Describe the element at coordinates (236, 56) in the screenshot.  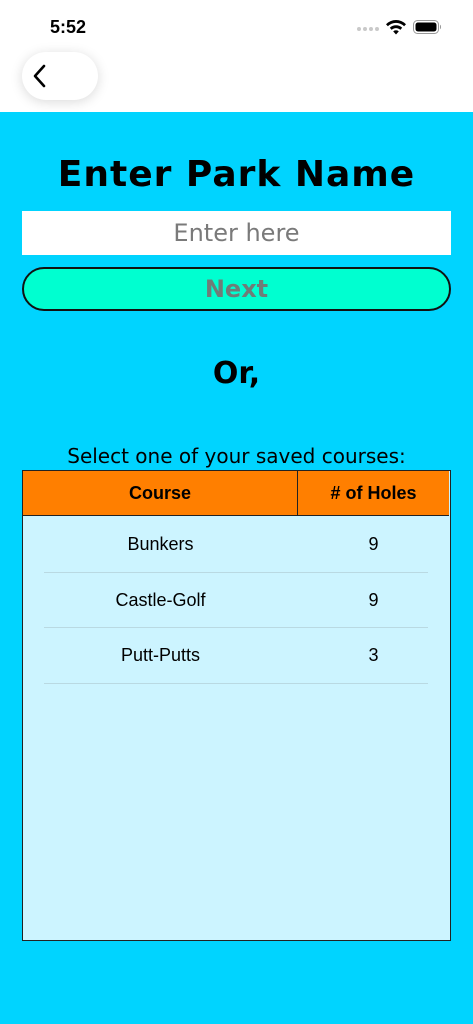
I see `top-bar: 5:52` at that location.